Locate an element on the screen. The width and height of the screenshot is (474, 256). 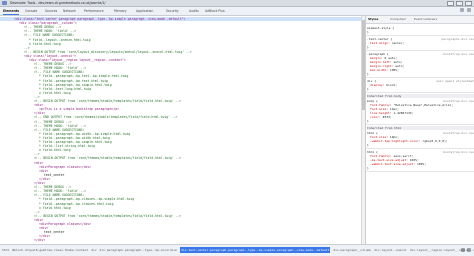
more-icon is located at coordinates (469, 10).